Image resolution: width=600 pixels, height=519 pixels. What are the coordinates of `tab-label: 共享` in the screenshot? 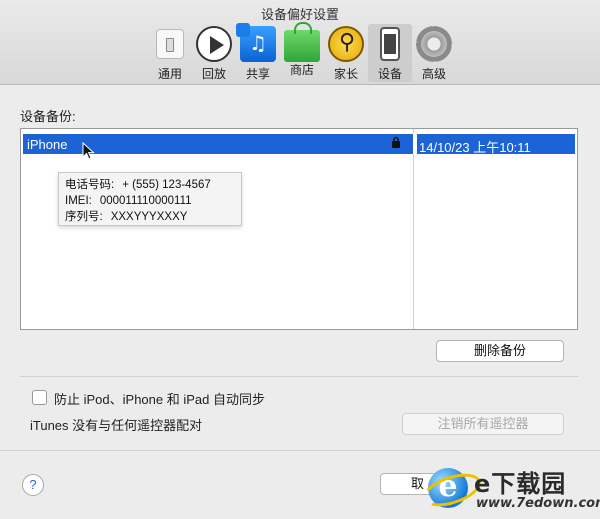 It's located at (257, 74).